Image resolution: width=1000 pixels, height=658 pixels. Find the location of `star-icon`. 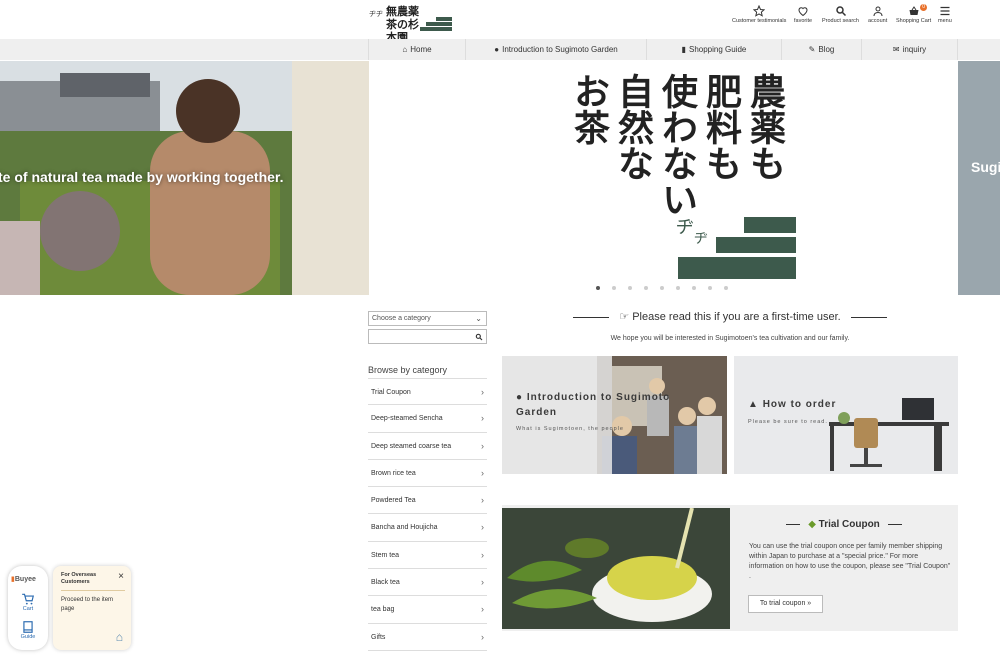

star-icon is located at coordinates (759, 11).